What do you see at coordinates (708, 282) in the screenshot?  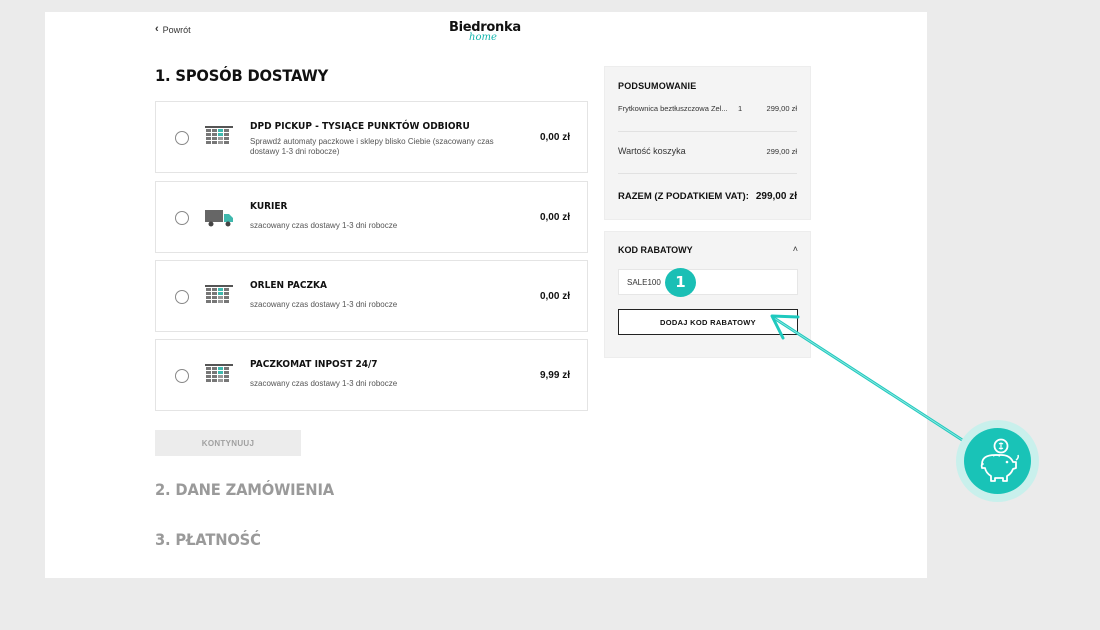 I see `coupon-code-input` at bounding box center [708, 282].